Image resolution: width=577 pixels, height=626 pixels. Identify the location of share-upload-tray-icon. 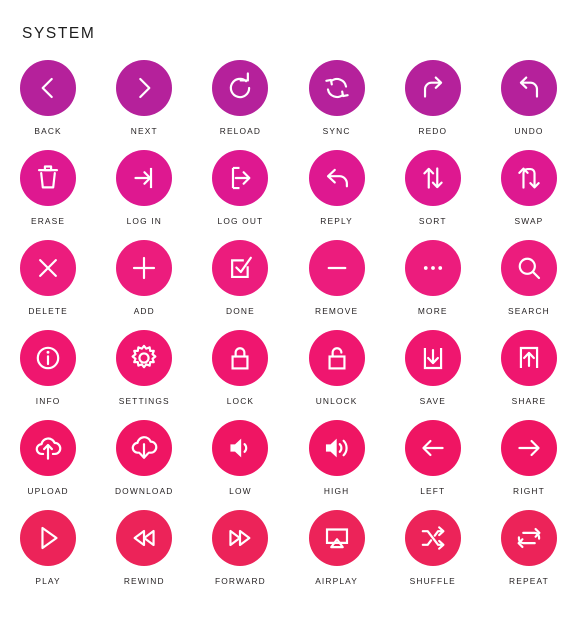
(528, 358).